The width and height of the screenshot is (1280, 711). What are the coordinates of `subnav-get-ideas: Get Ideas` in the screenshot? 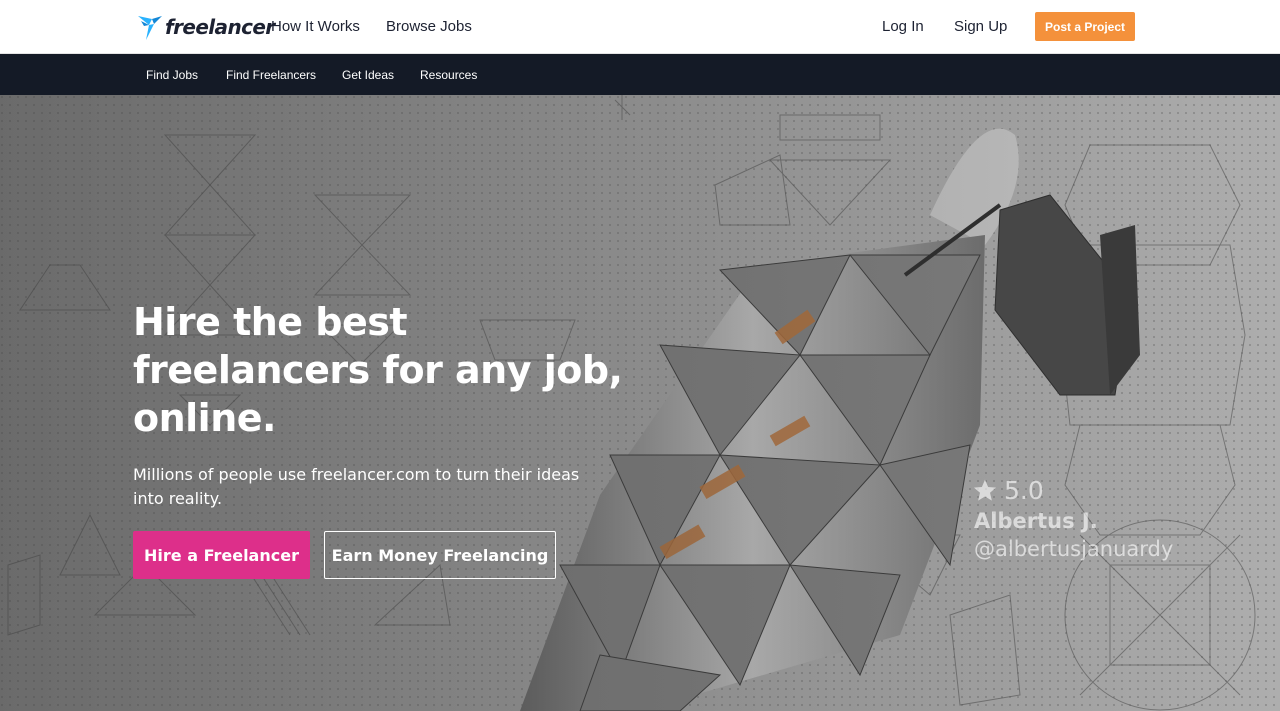 It's located at (368, 75).